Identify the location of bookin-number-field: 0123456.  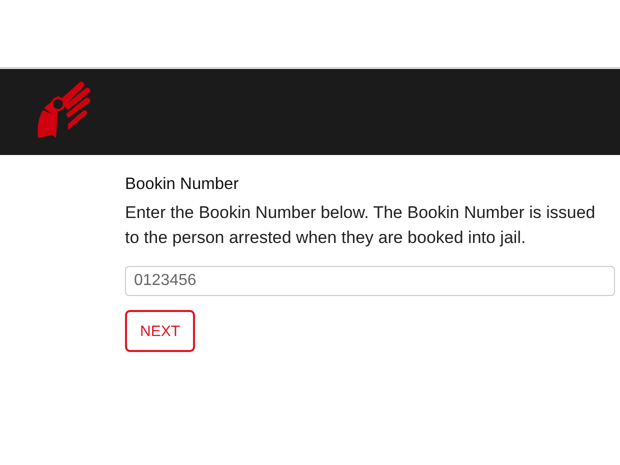
(370, 281).